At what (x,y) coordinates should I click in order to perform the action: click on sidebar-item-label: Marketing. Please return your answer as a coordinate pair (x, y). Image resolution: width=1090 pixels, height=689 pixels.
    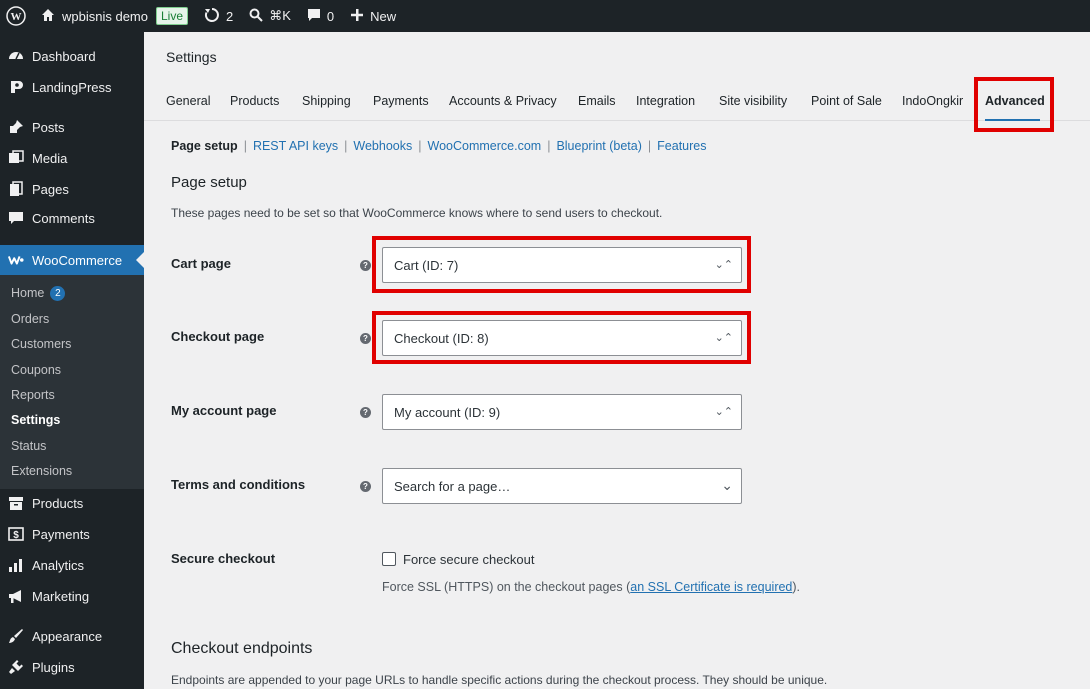
    Looking at the image, I should click on (61, 596).